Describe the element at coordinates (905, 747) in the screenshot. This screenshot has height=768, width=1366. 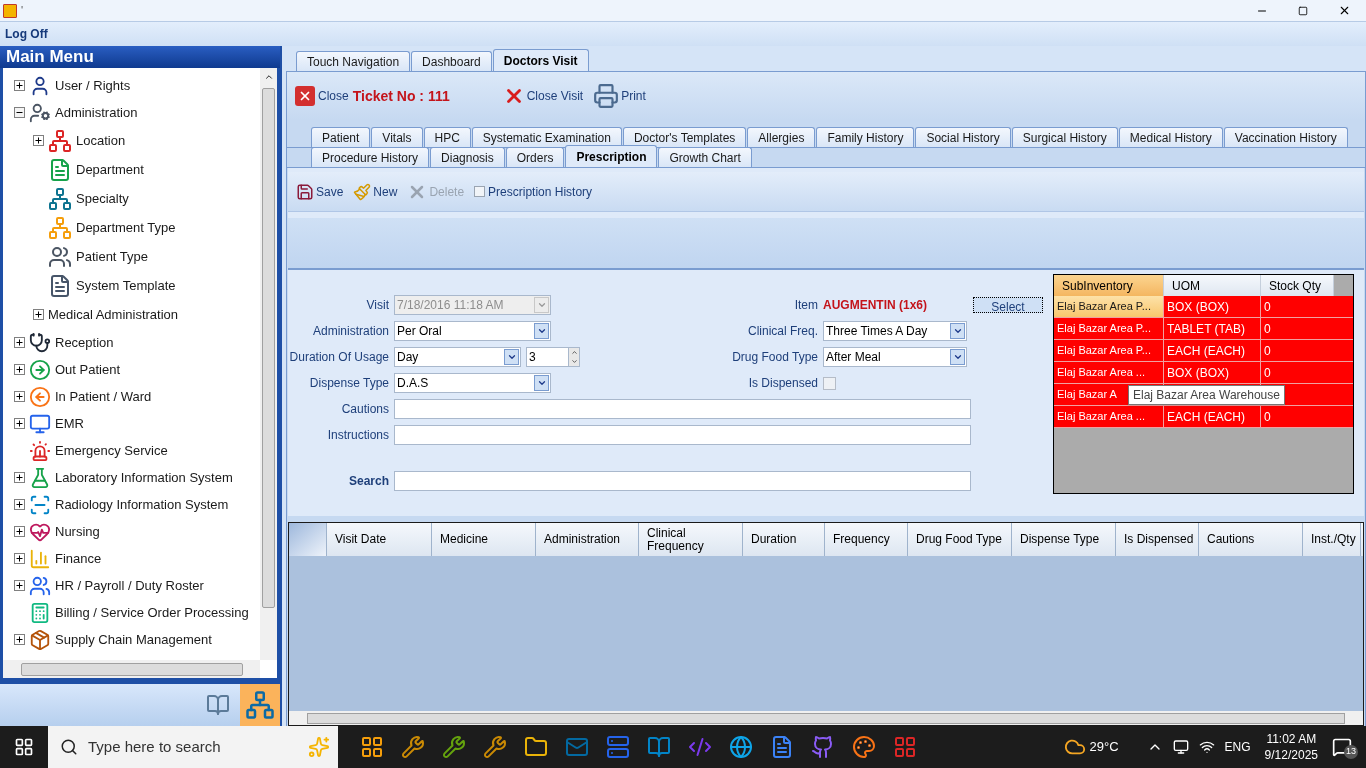
I see `window-icon` at that location.